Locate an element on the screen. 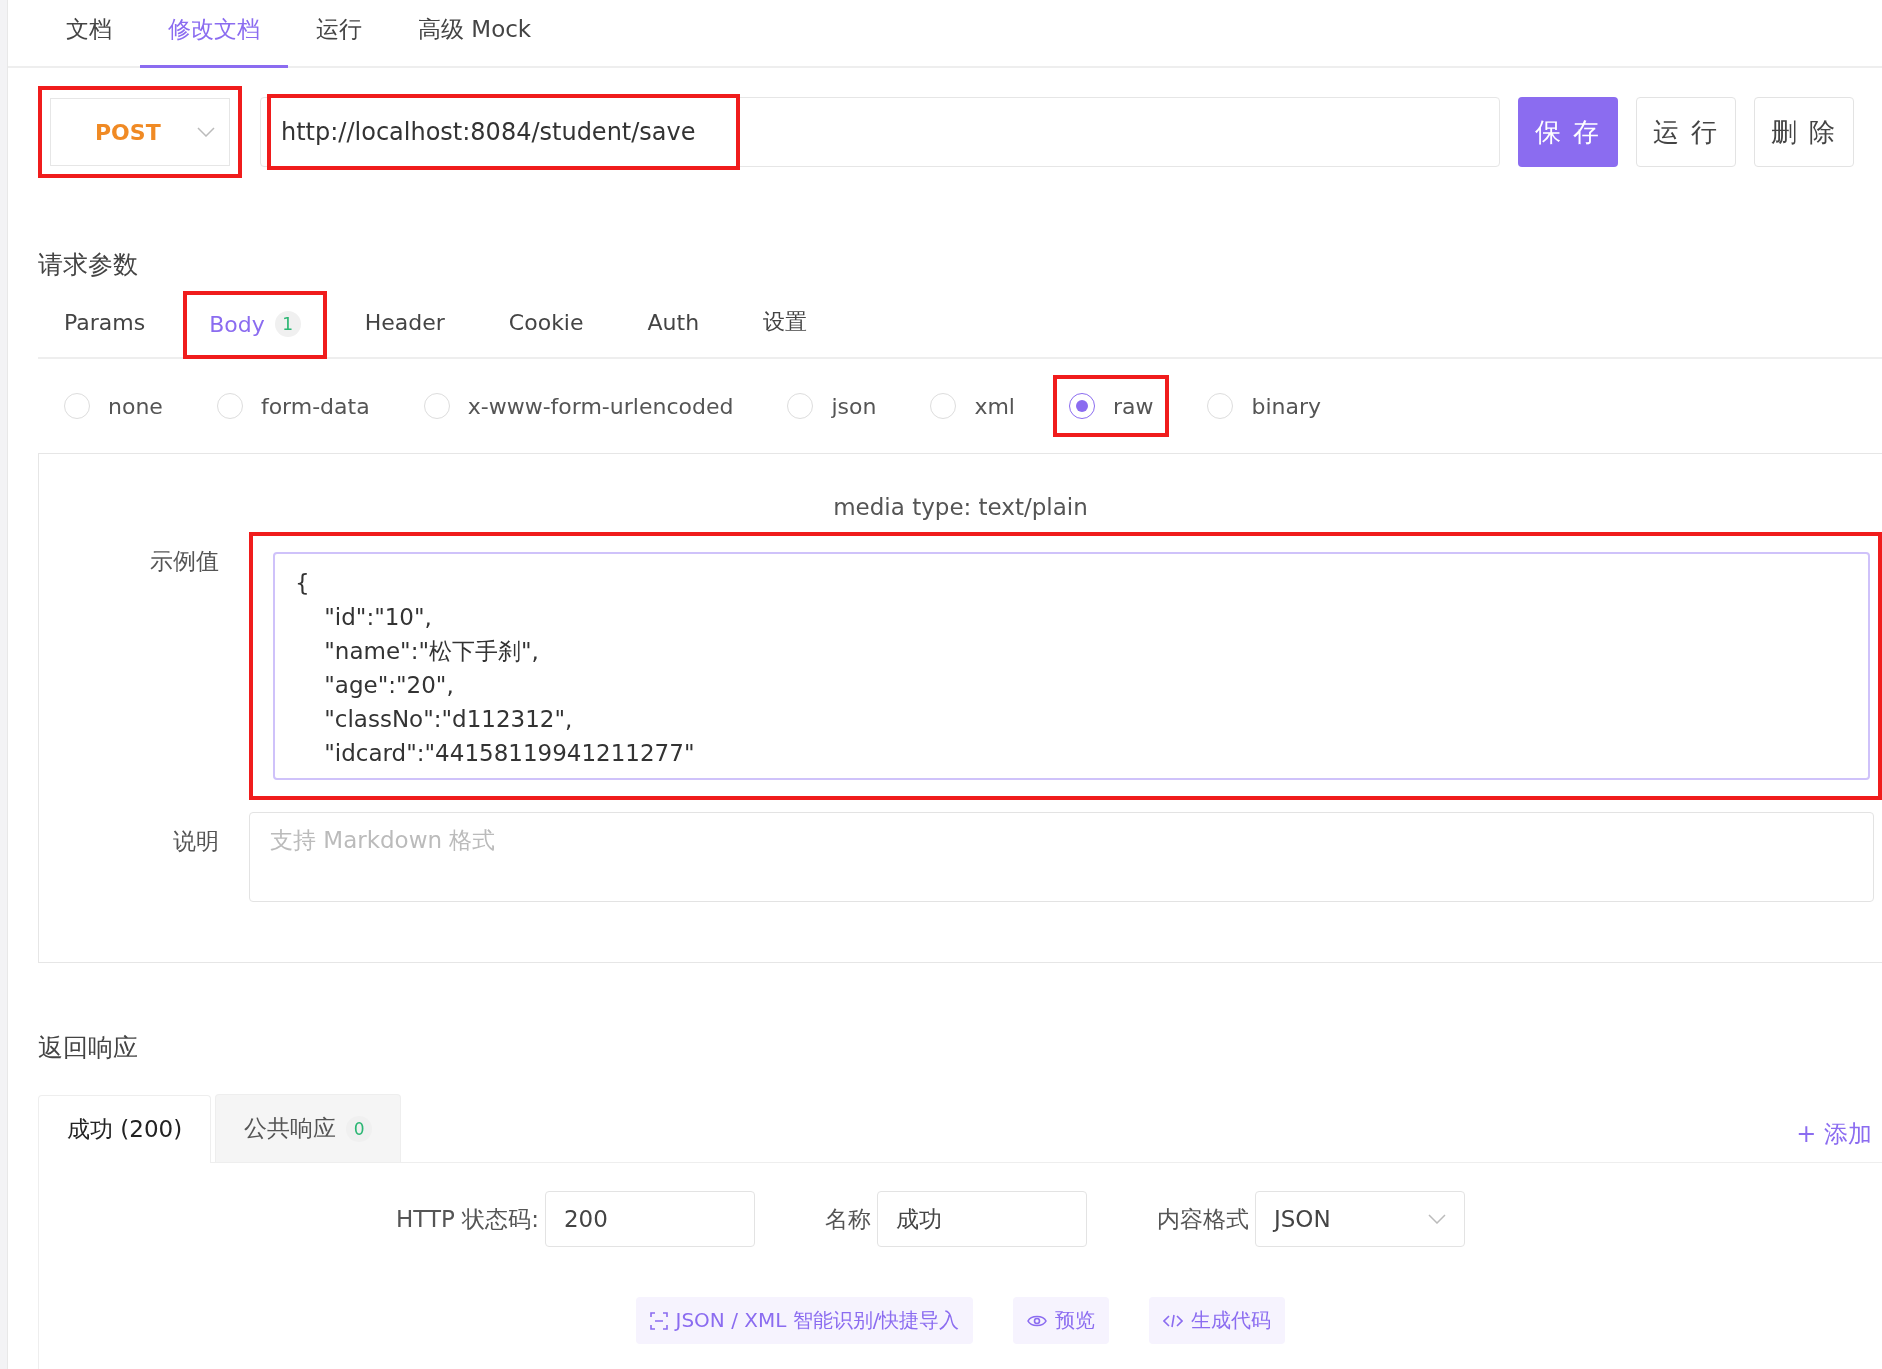 Image resolution: width=1882 pixels, height=1369 pixels. radio-option: none is located at coordinates (113, 406).